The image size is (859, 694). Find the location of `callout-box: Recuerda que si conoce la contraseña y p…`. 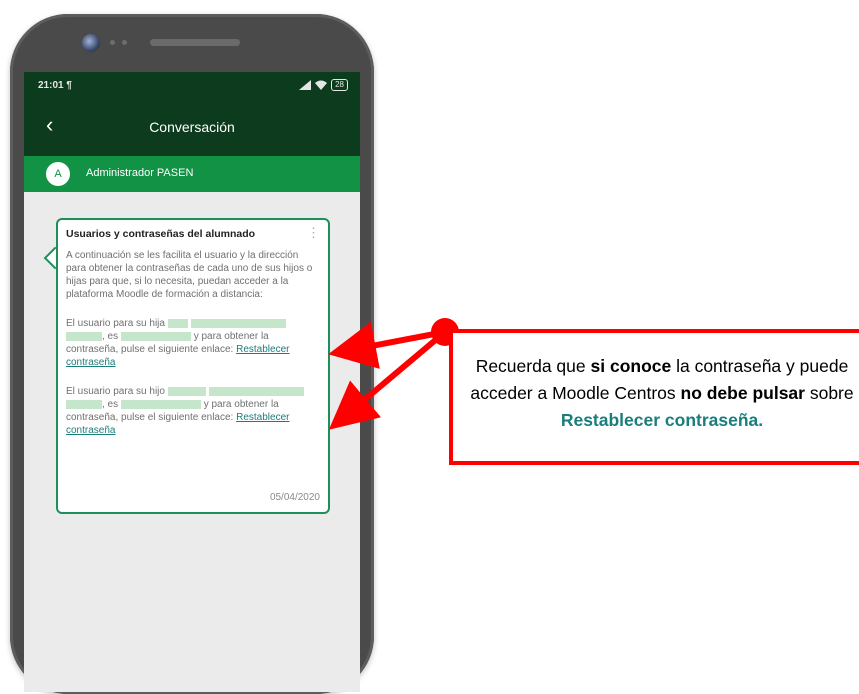

callout-box: Recuerda que si conoce la contraseña y p… is located at coordinates (654, 397).